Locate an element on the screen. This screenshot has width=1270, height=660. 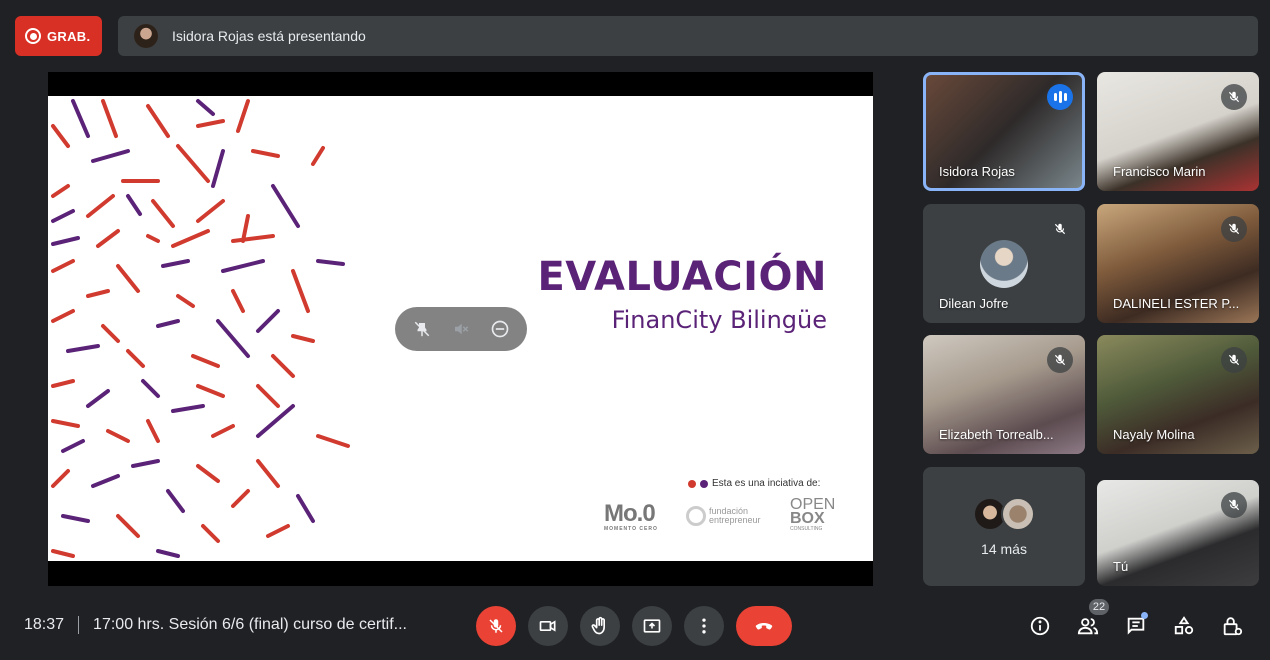
info-icon is located at coordinates (1040, 626).